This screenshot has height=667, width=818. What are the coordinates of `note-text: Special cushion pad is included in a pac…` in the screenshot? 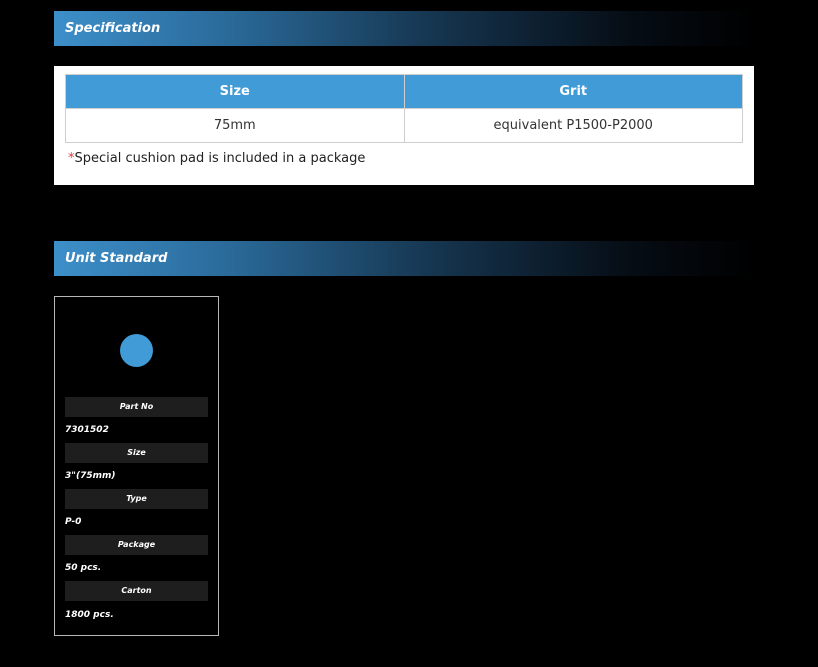 It's located at (220, 158).